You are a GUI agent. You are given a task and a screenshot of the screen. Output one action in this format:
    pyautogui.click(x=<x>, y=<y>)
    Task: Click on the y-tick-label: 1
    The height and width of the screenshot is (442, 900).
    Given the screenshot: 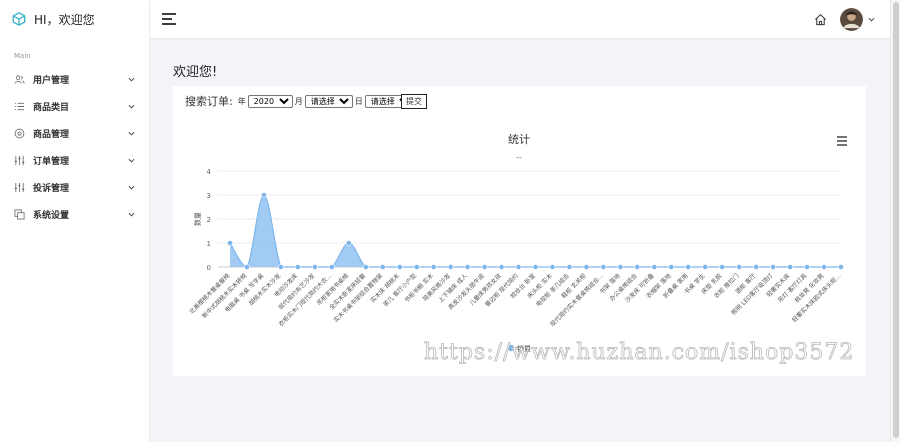 What is the action you would take?
    pyautogui.click(x=209, y=244)
    